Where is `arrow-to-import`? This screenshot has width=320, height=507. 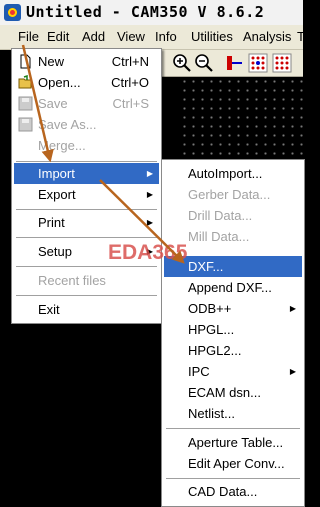
arrow-to-import is located at coordinates (37, 103).